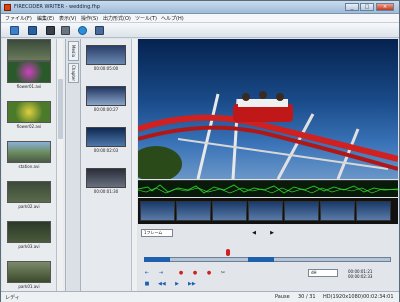 Image resolution: width=400 pixels, height=302 pixels. I want to click on menu-file: ファイル(F), so click(18, 18).